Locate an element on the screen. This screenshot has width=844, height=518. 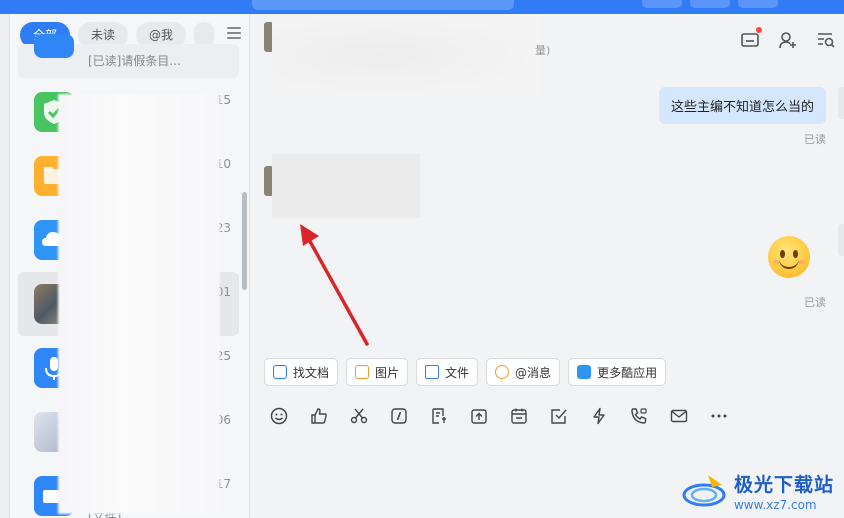
document-edit-icon is located at coordinates (439, 416).